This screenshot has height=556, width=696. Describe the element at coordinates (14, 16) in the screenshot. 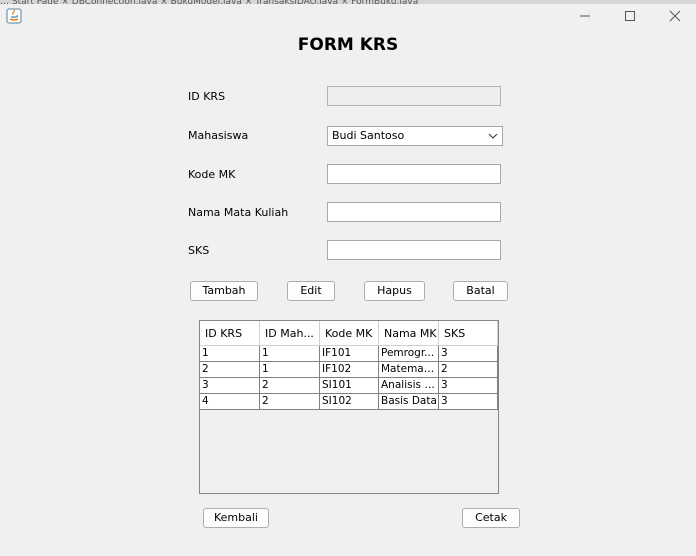

I see `java-icon` at that location.